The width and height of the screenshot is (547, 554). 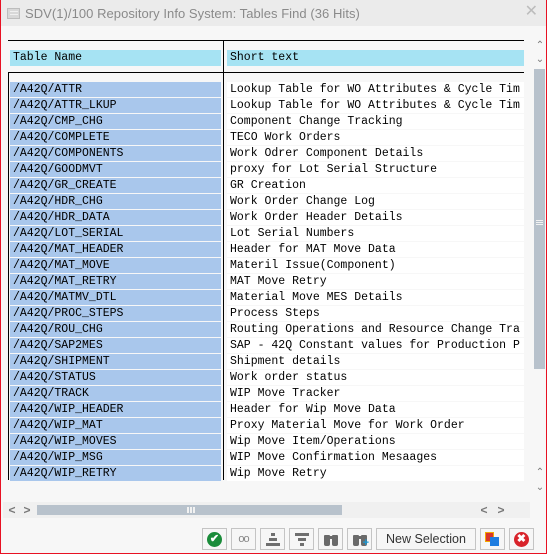 I want to click on table-name-cell: /A42Q/HDR_DATA, so click(x=115, y=217).